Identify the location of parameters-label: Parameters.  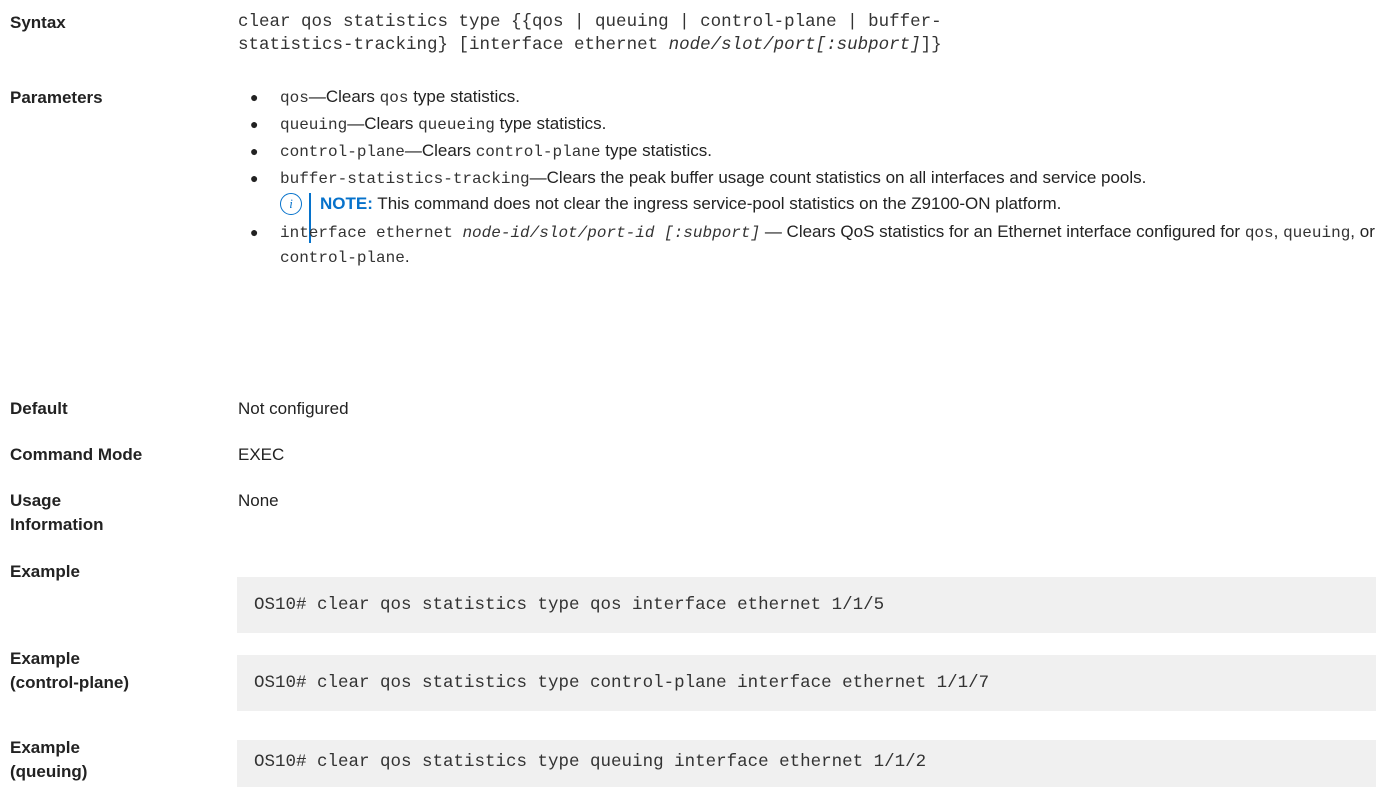
(56, 97).